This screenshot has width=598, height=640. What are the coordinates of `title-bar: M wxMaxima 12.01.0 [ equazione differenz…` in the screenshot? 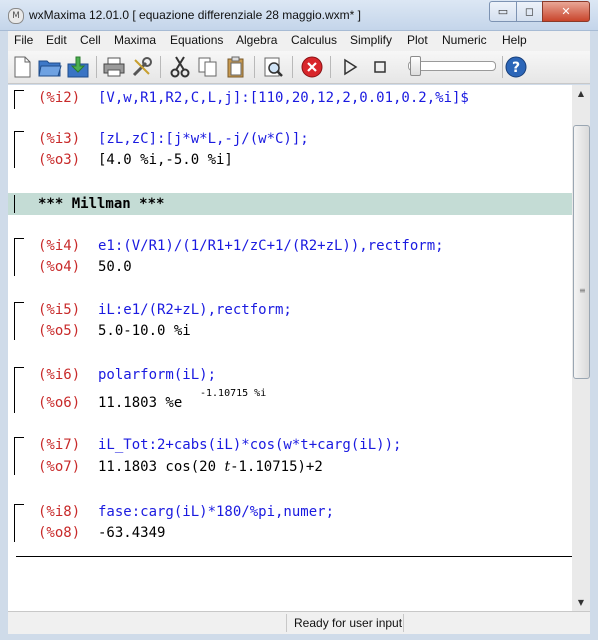 It's located at (299, 15).